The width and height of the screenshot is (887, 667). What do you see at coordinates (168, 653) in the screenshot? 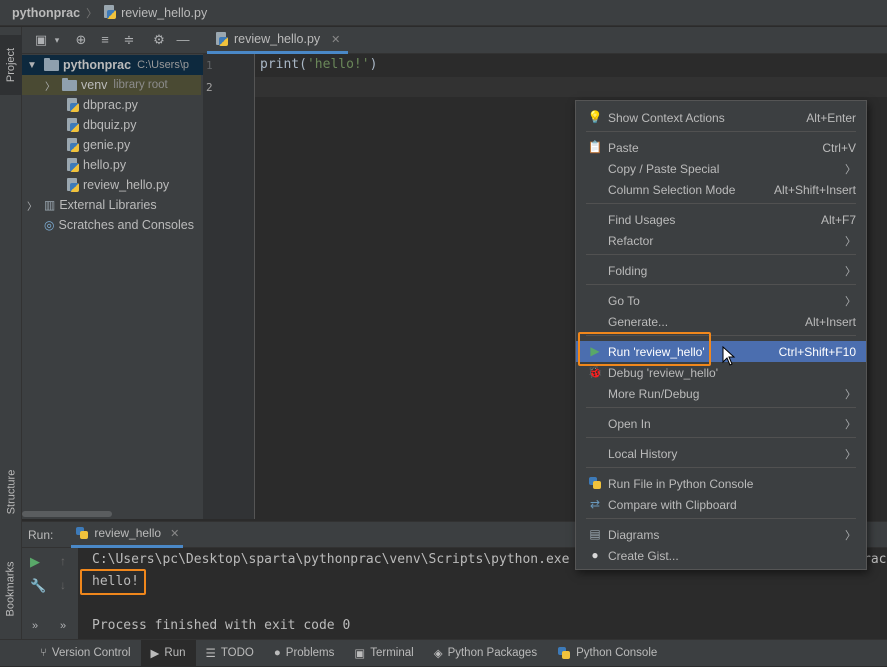
I see `tab-run: ▶ Run` at bounding box center [168, 653].